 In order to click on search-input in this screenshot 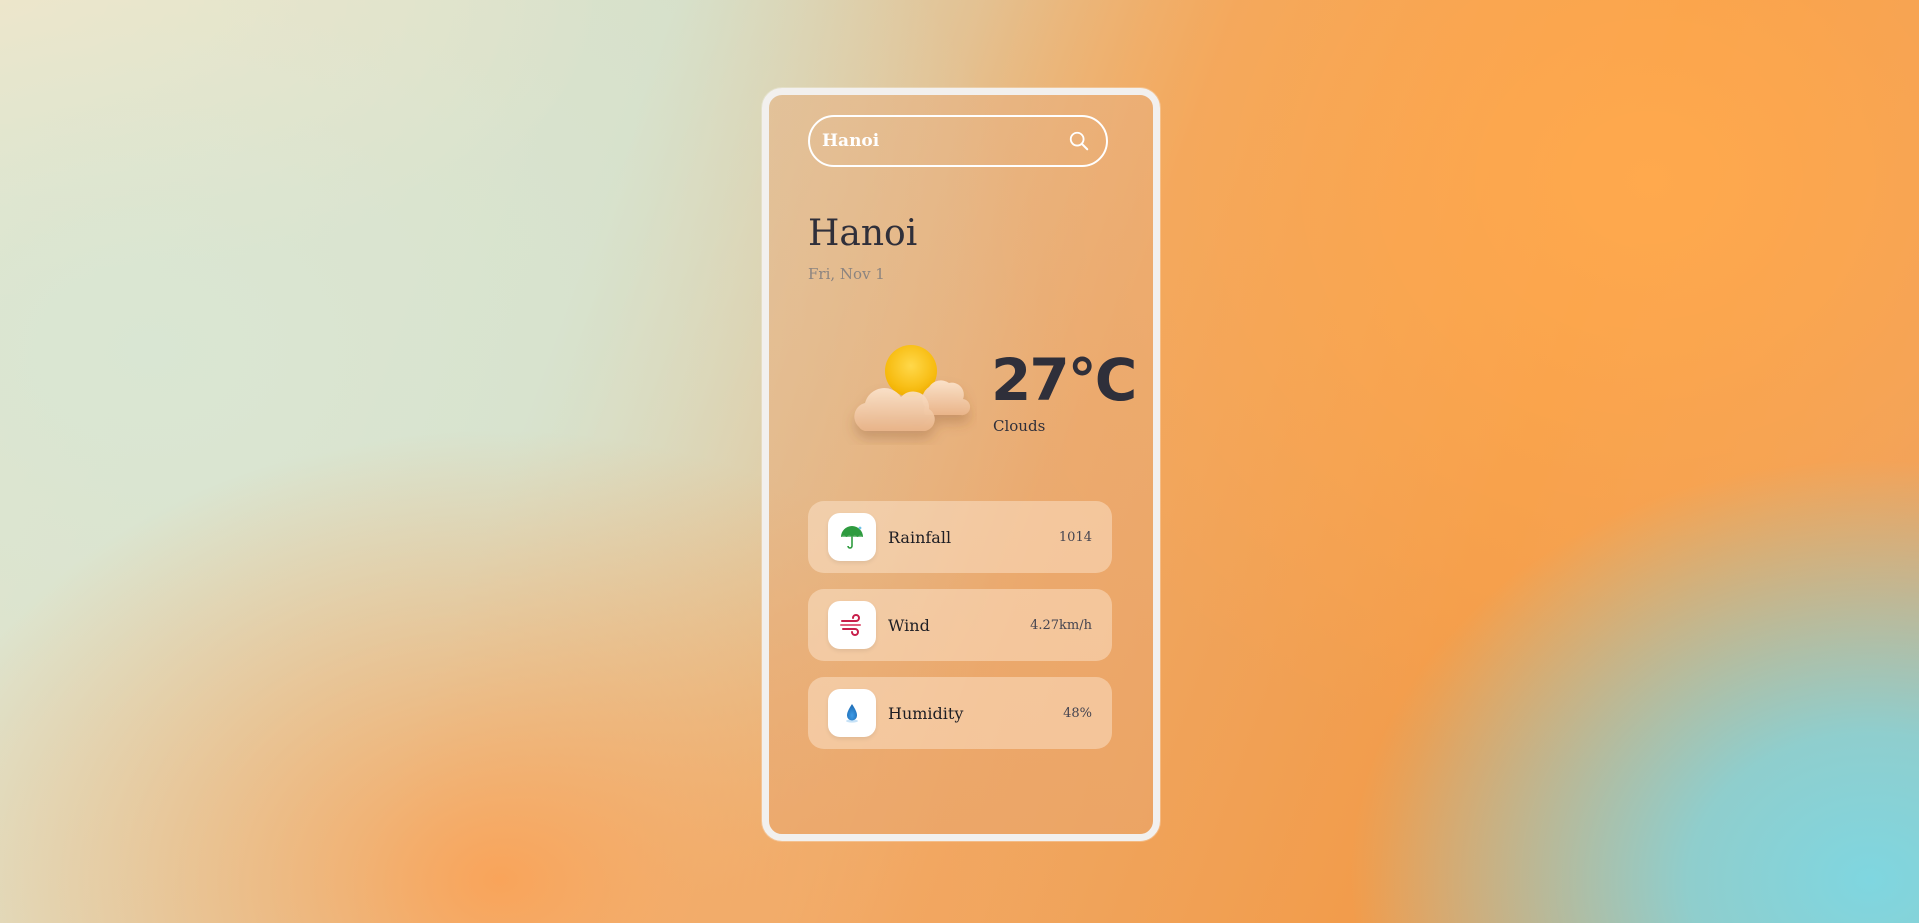, I will do `click(943, 141)`.